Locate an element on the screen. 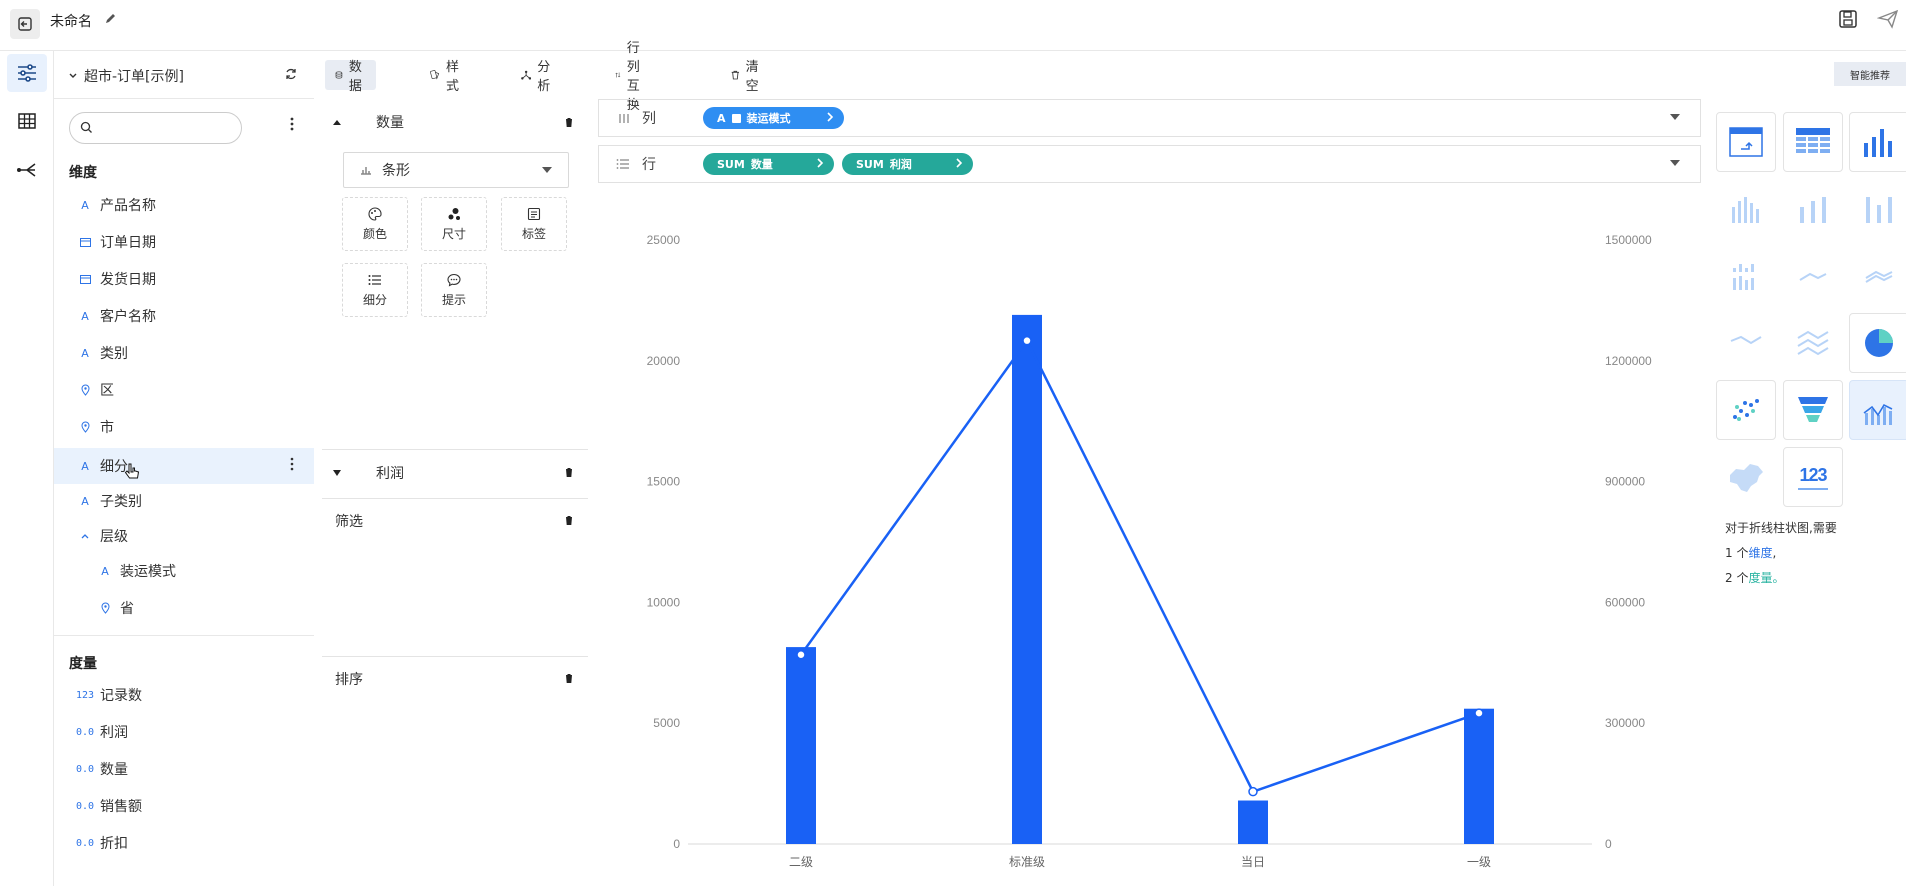  chart-type-map is located at coordinates (1746, 477).